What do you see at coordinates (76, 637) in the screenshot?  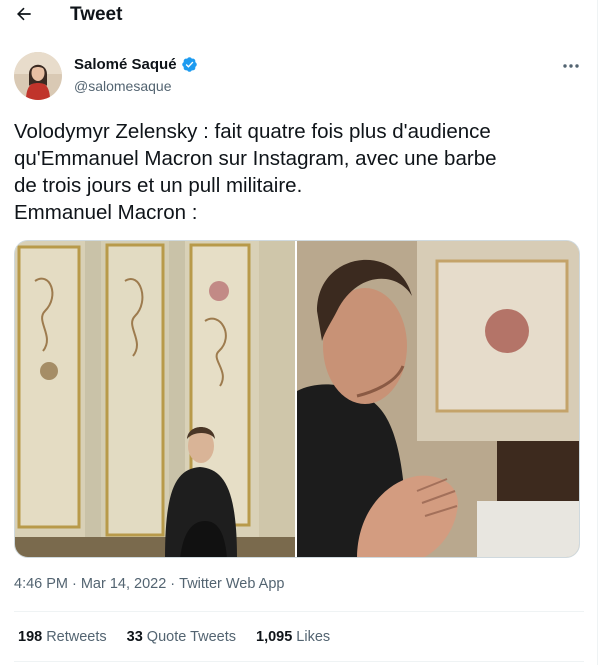 I see `retweets-label: Retweets` at bounding box center [76, 637].